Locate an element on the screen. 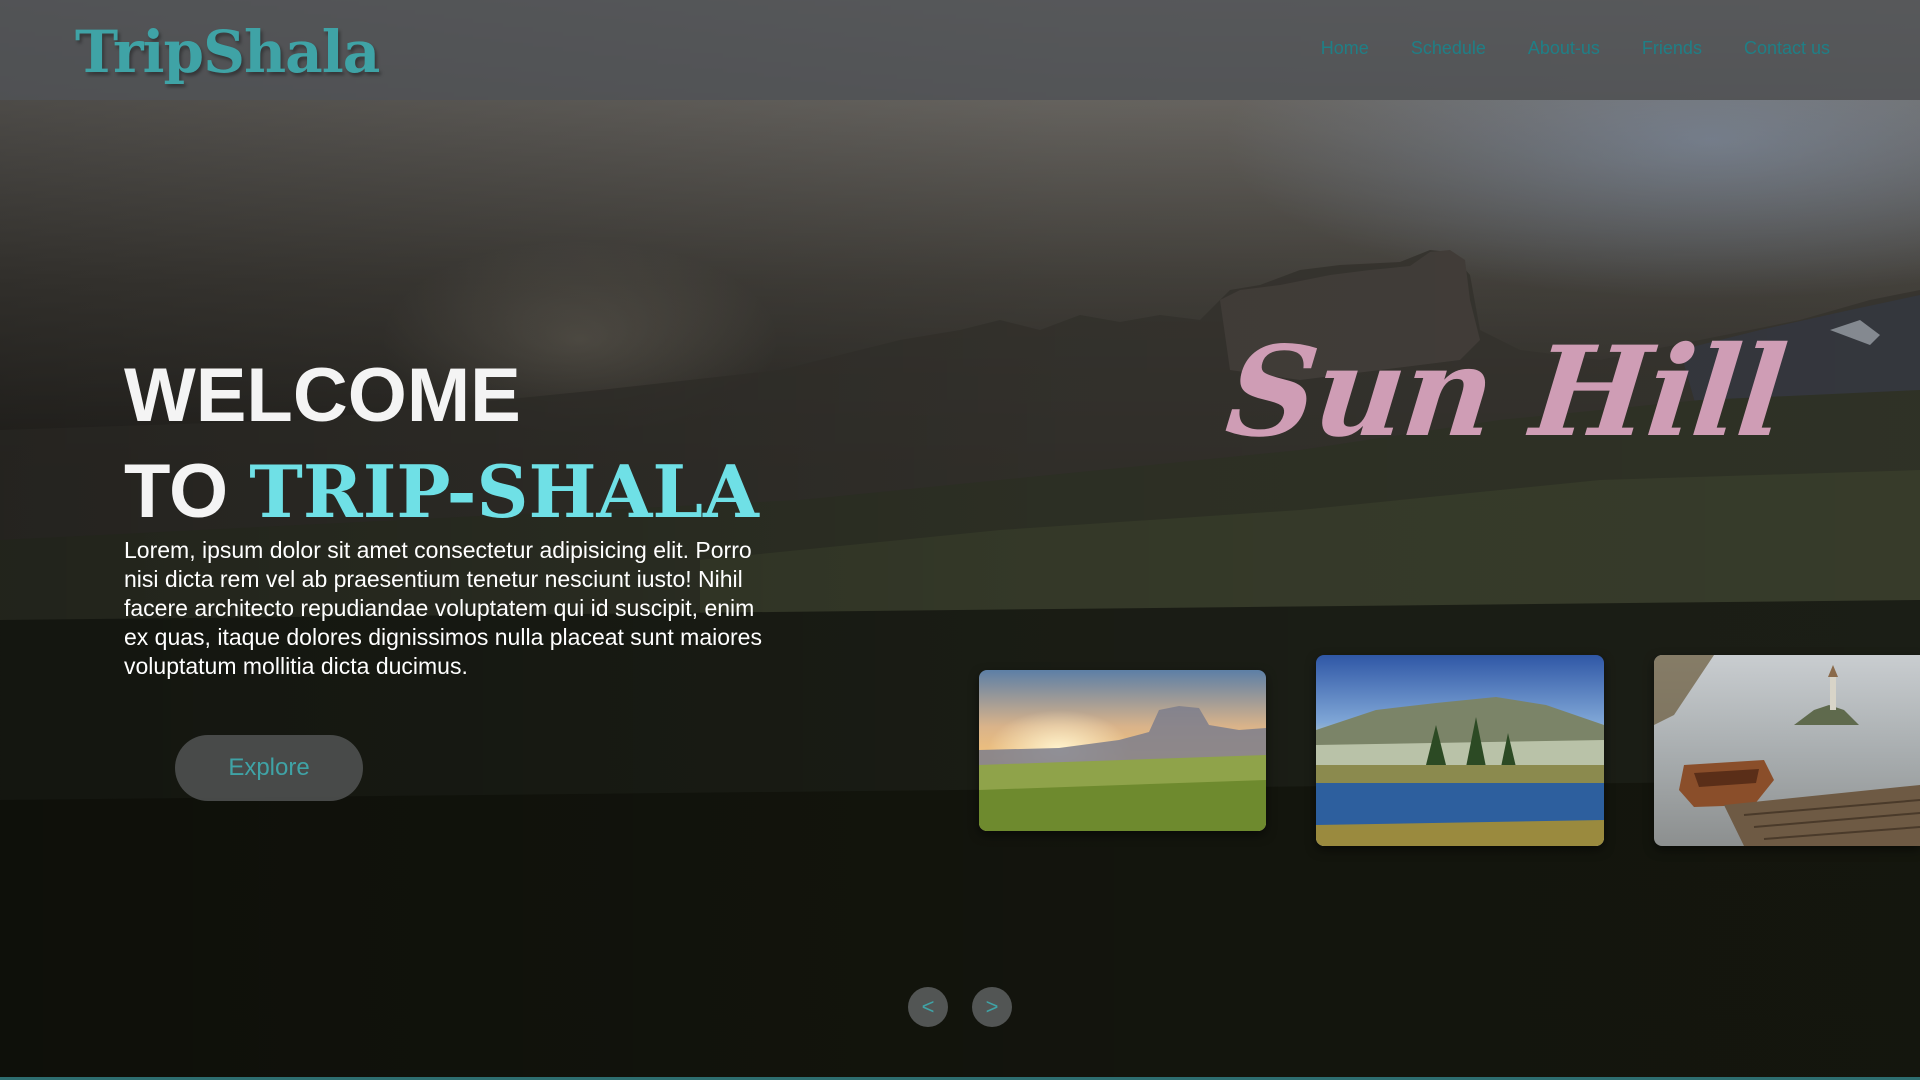  mountain-lake-image is located at coordinates (1460, 750).